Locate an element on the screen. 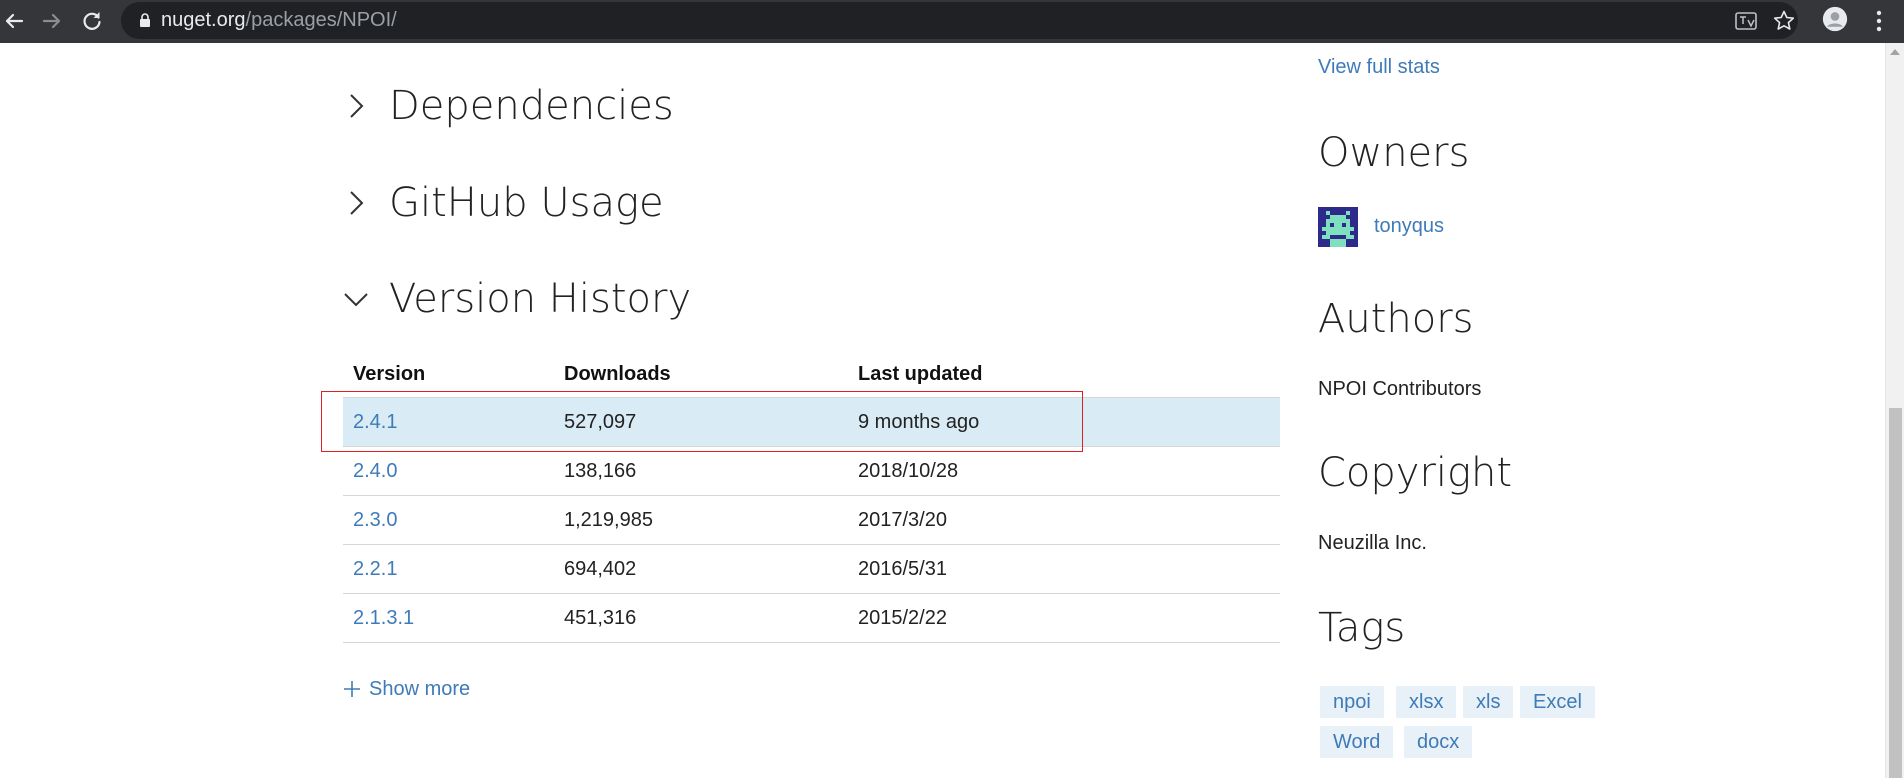 The image size is (1904, 778). owners-heading: Owners is located at coordinates (1394, 153).